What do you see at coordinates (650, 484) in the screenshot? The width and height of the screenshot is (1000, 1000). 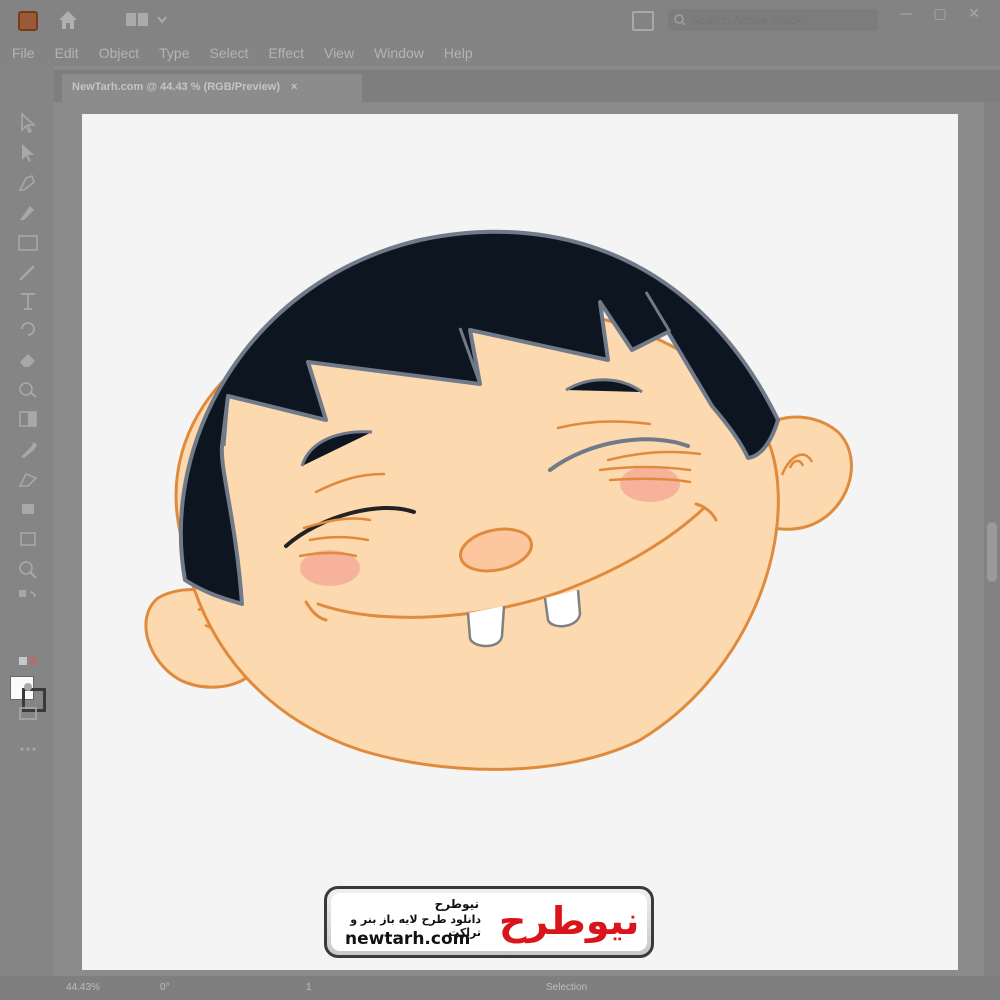 I see `right-cheek` at bounding box center [650, 484].